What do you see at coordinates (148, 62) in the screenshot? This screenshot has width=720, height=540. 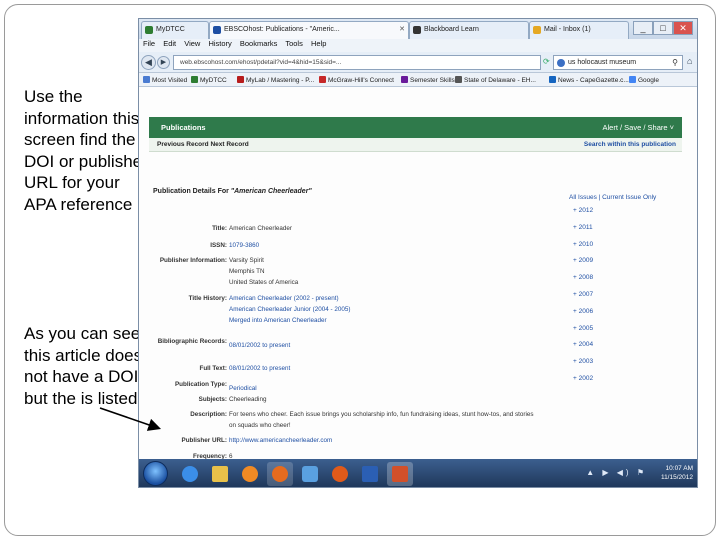 I see `back-arrow-icon: ◀` at bounding box center [148, 62].